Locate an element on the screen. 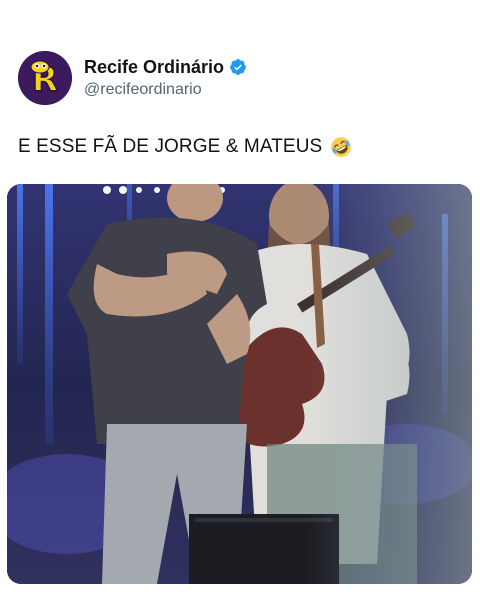 Image resolution: width=480 pixels, height=600 pixels. name-row: Recife Ordinário is located at coordinates (165, 67).